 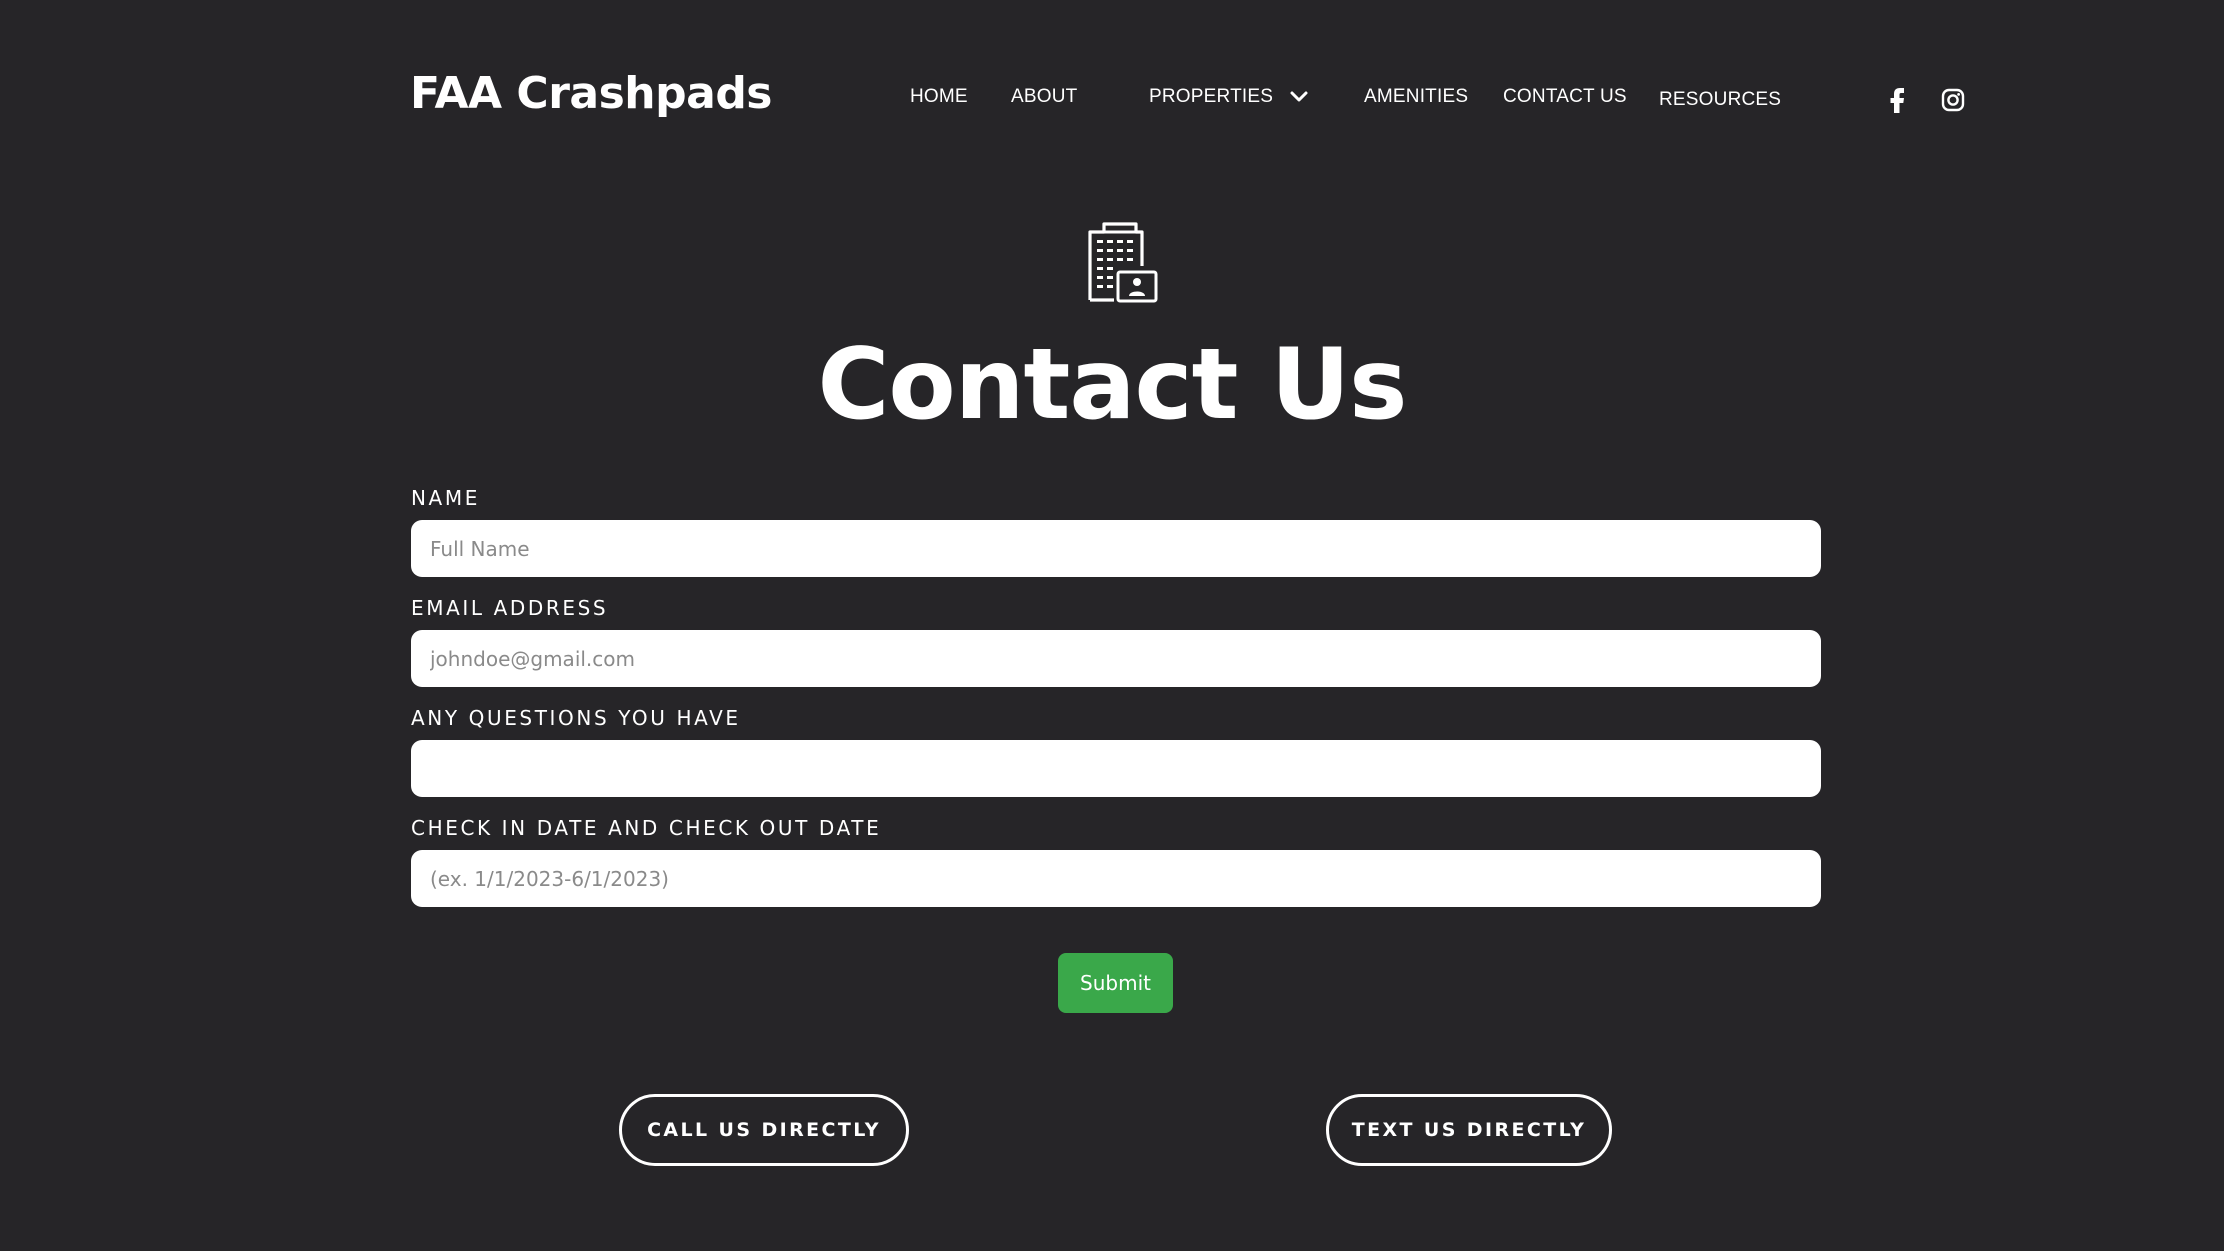 I want to click on email-label: EMAIL ADDRESS, so click(x=510, y=608).